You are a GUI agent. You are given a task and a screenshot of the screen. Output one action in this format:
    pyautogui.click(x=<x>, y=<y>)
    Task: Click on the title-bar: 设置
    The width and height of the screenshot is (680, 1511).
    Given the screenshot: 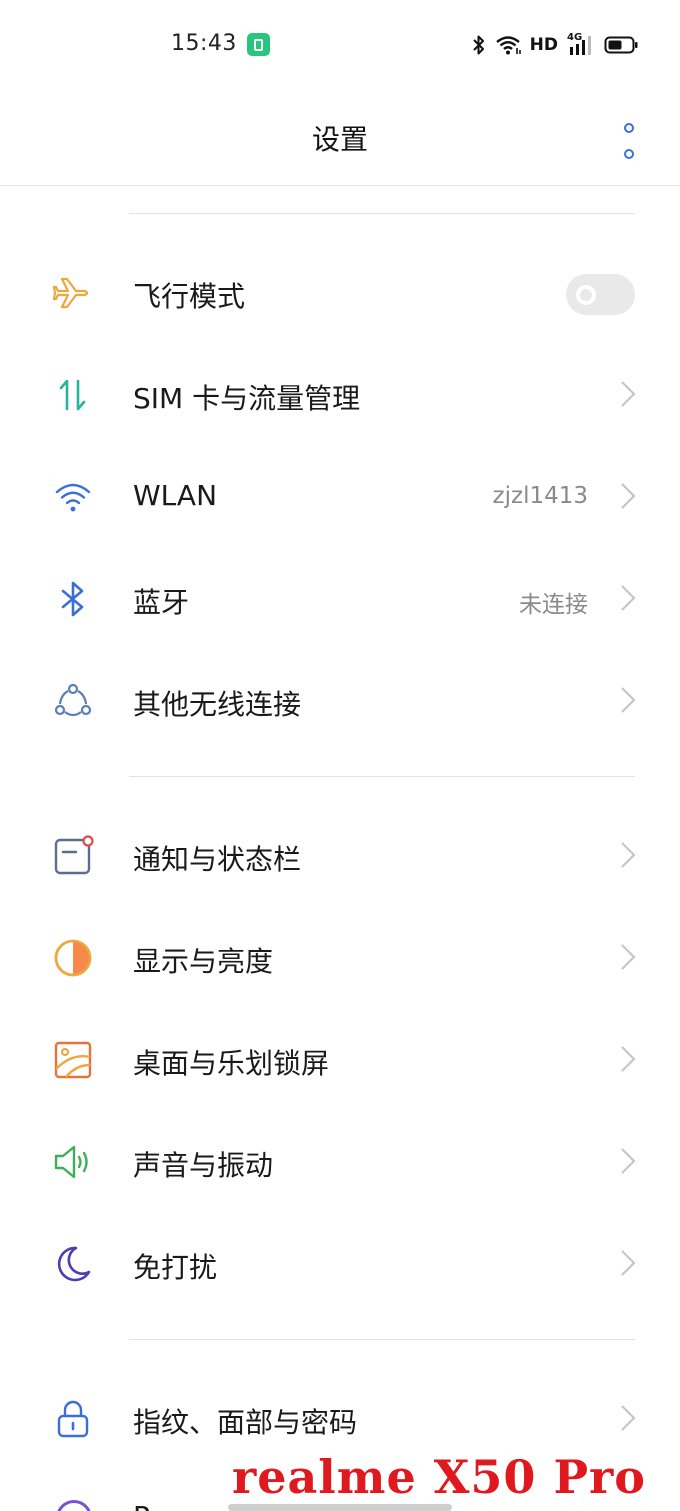 What is the action you would take?
    pyautogui.click(x=340, y=138)
    